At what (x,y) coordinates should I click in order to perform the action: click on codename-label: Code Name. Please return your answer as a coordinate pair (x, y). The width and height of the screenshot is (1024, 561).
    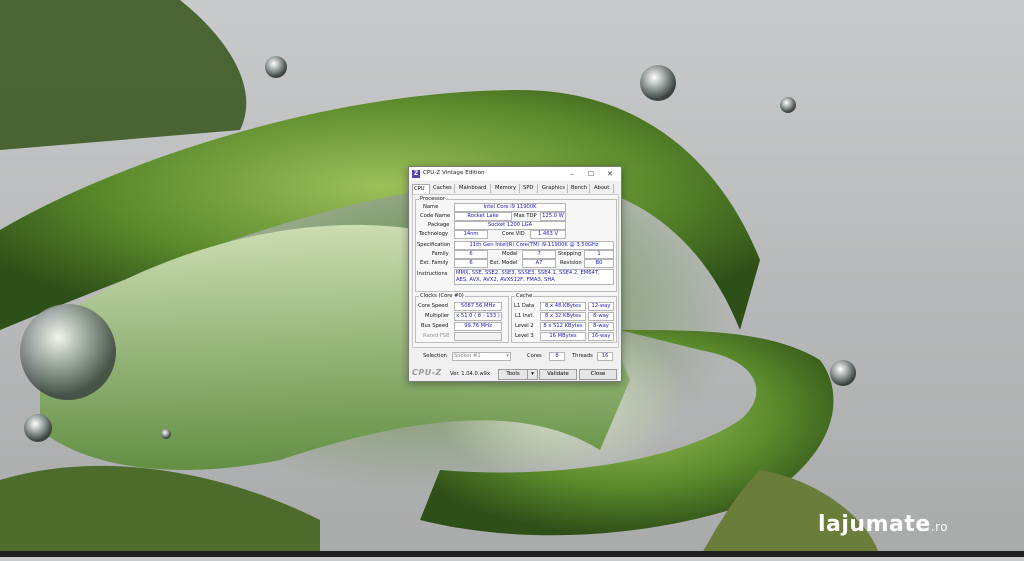
    Looking at the image, I should click on (435, 216).